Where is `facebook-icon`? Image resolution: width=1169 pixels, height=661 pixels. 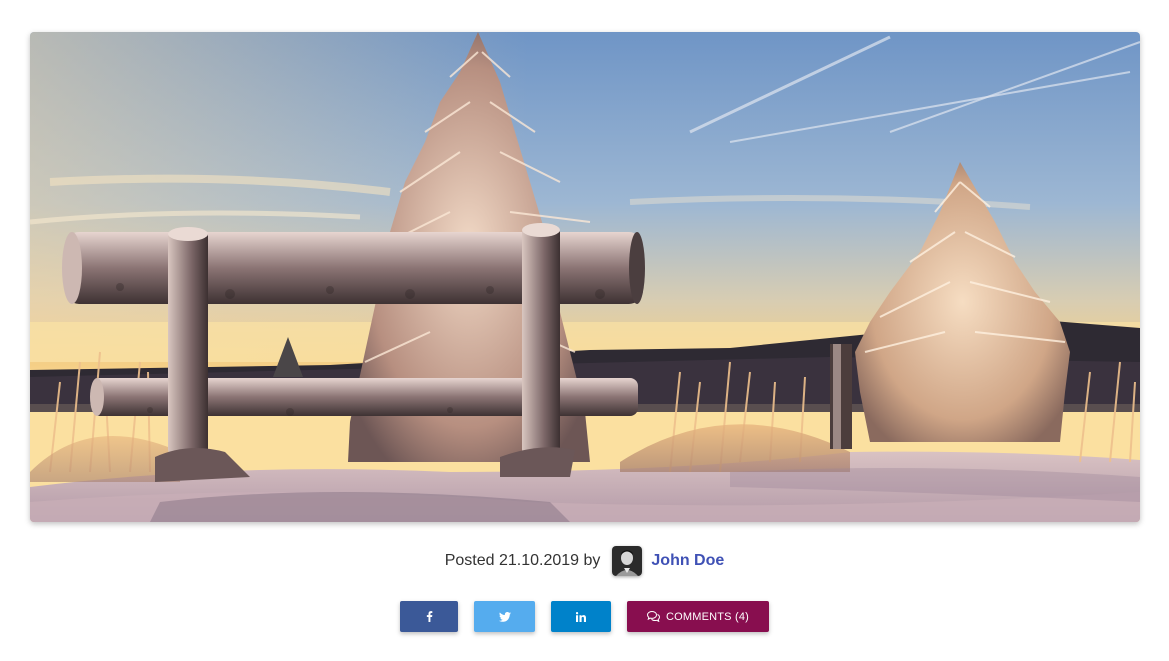
facebook-icon is located at coordinates (429, 616).